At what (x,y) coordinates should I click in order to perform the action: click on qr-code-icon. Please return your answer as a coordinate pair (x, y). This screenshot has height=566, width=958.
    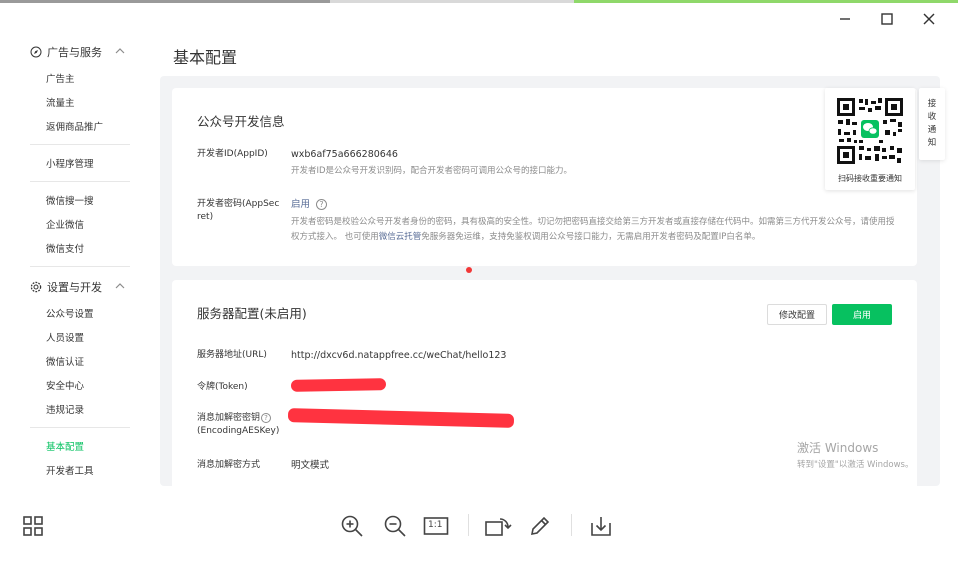
    Looking at the image, I should click on (870, 131).